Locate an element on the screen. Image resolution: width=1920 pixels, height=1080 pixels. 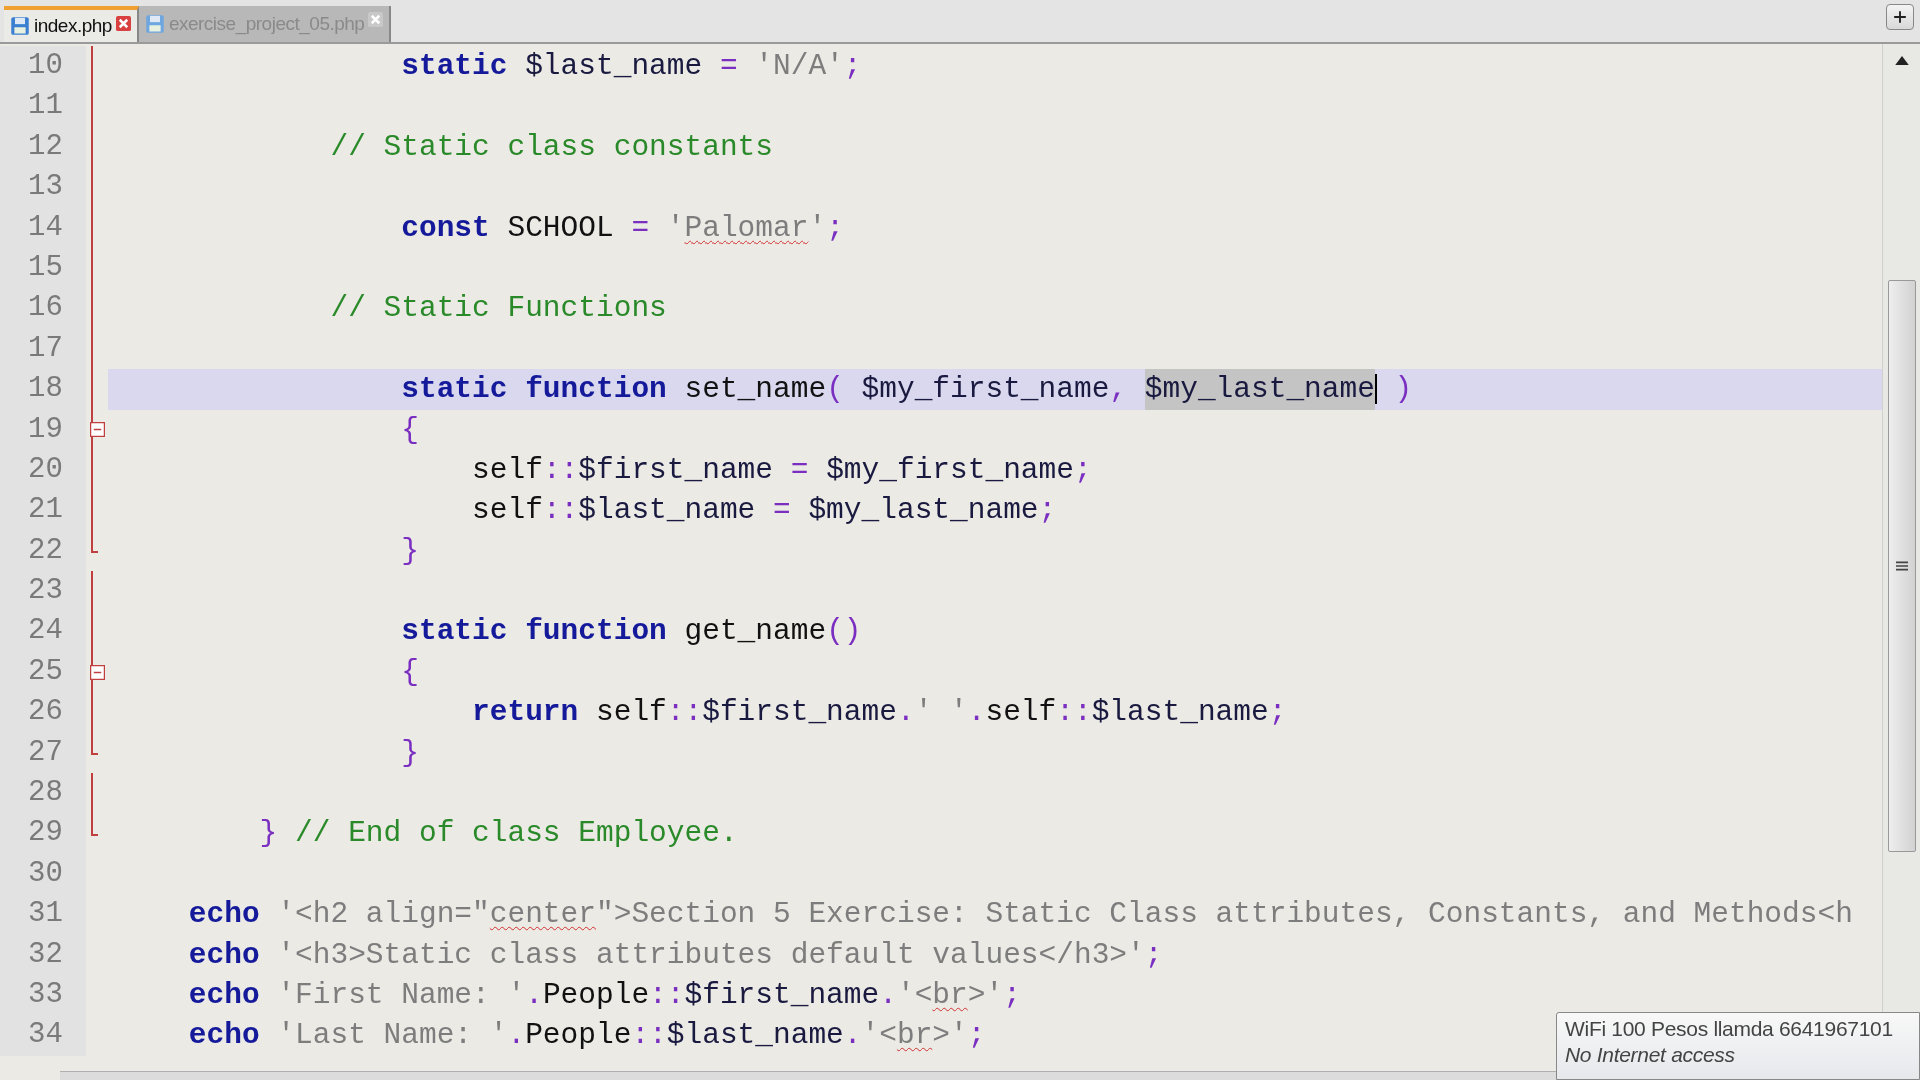
string-token: ">Section 5 Exercise: Static Class attributes, Constants, and Methods<h is located at coordinates (1224, 915).